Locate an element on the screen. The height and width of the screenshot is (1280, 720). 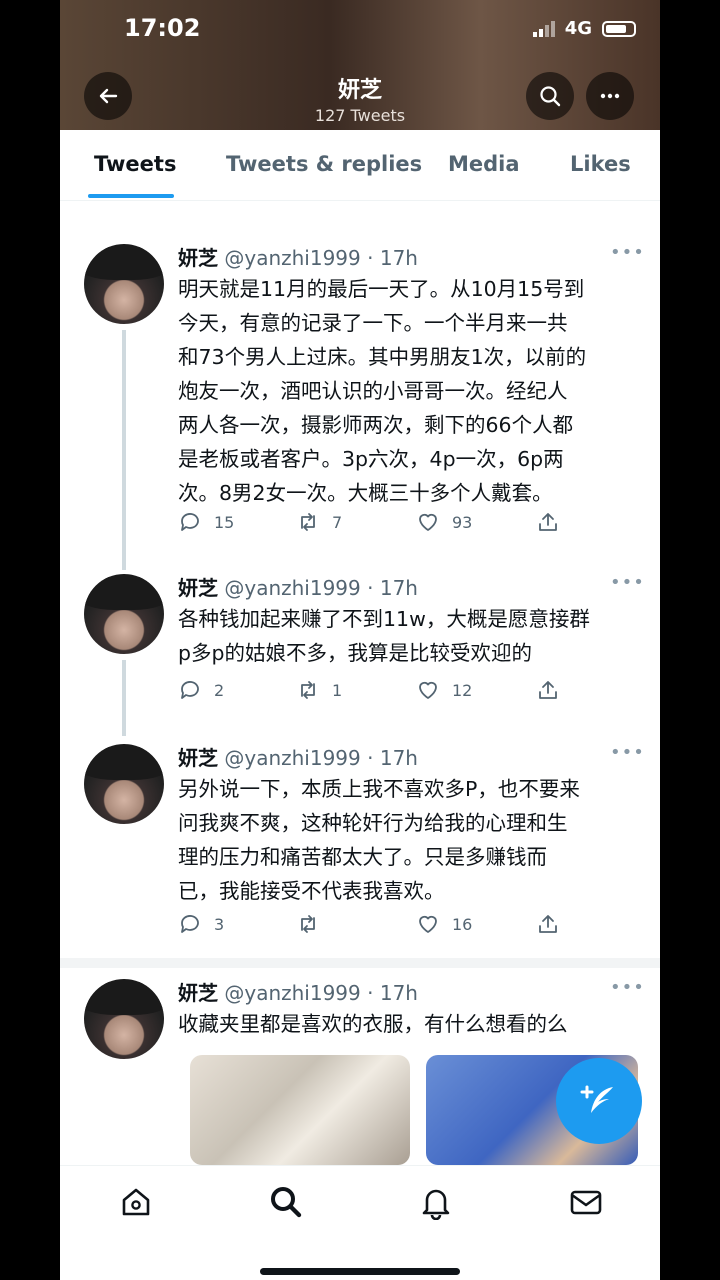
mail-icon is located at coordinates (586, 1202).